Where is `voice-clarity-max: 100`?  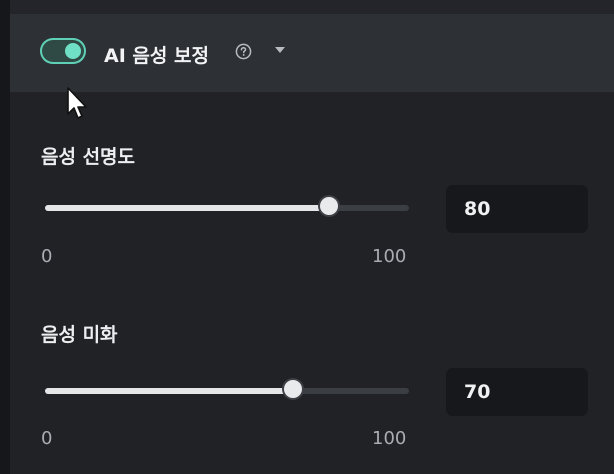 voice-clarity-max: 100 is located at coordinates (389, 256).